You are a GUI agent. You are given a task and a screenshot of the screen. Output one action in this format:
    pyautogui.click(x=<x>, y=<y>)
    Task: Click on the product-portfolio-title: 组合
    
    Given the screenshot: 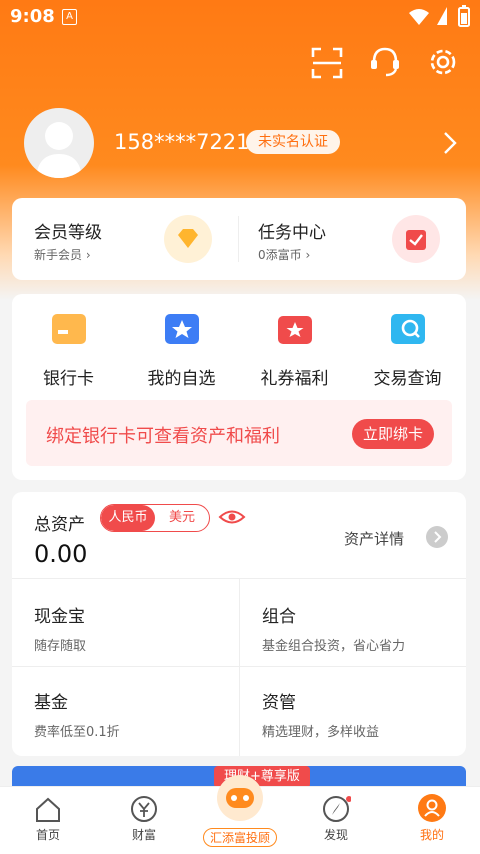 What is the action you would take?
    pyautogui.click(x=279, y=617)
    